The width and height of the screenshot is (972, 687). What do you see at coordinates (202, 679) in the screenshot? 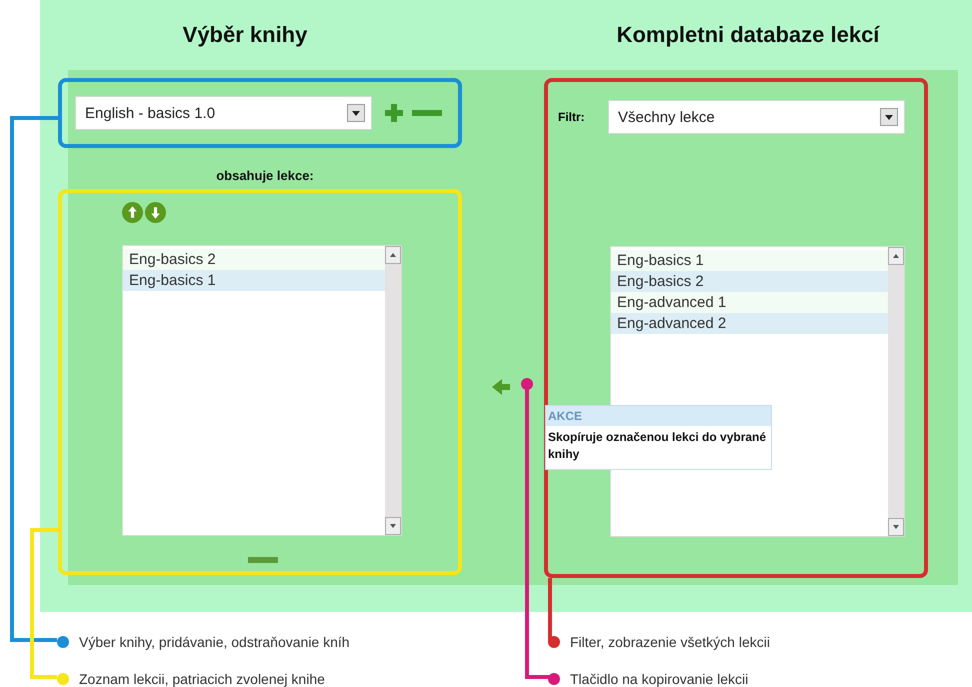
I see `legend-text: Zoznam lekcii, patriacich zvolenej knihe` at bounding box center [202, 679].